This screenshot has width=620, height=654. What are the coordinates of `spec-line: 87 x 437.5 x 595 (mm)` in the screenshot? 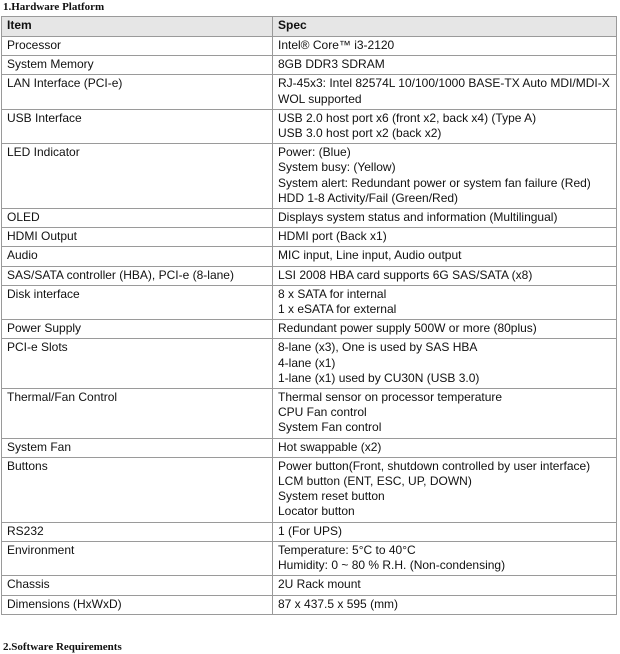 It's located at (338, 603).